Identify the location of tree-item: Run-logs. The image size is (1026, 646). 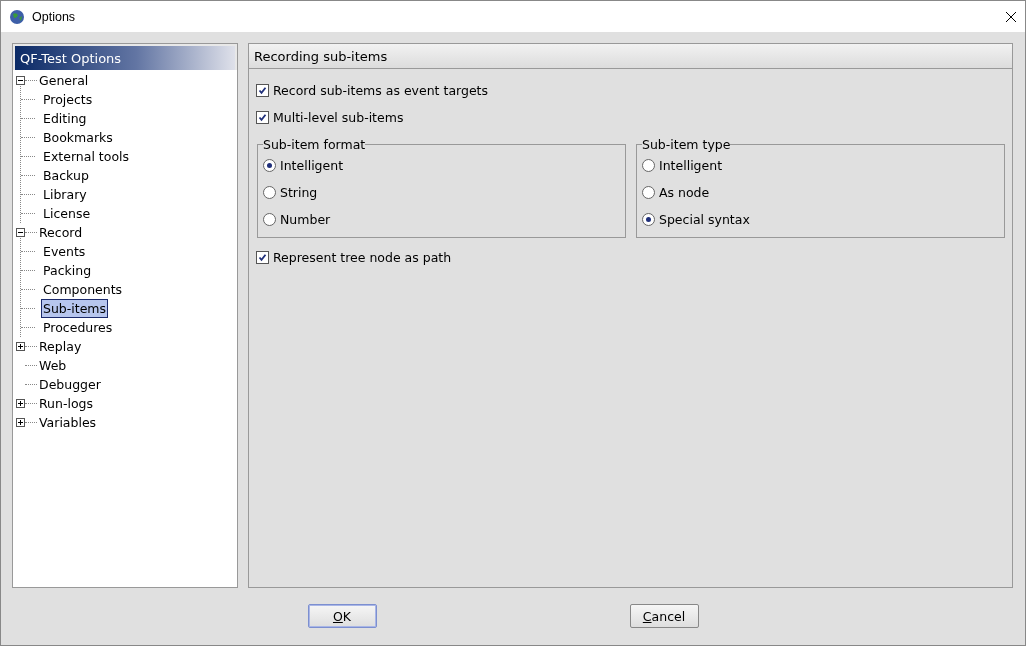
(66, 403).